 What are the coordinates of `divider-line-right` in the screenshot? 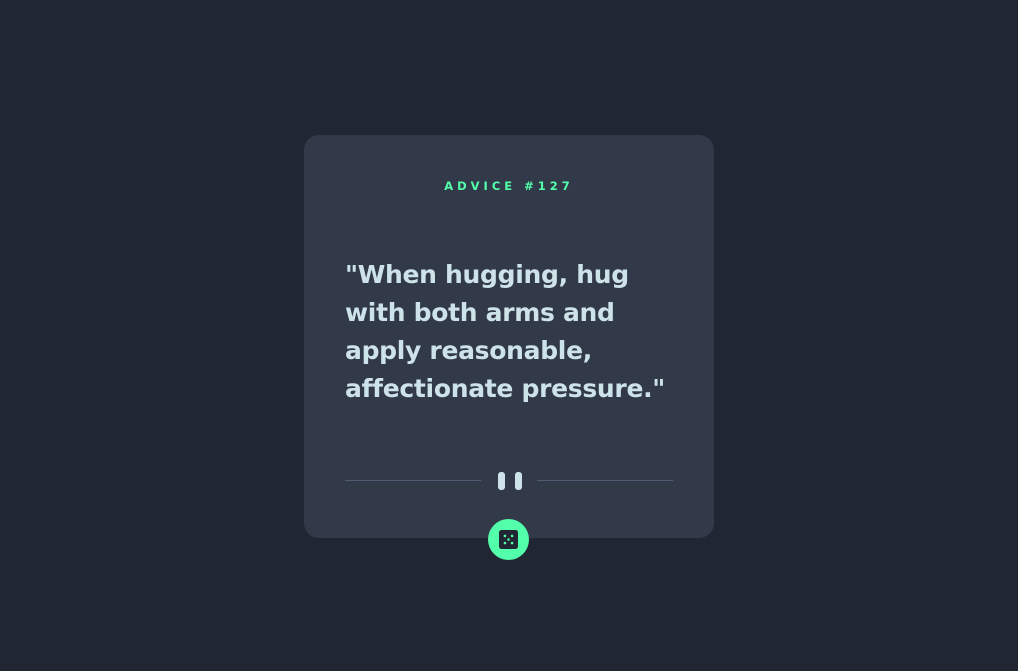 It's located at (605, 480).